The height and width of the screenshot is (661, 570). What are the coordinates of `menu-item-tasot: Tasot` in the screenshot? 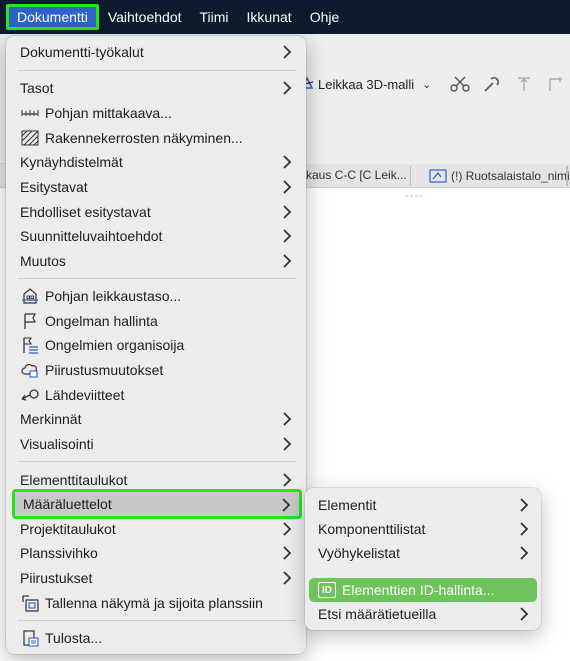 It's located at (156, 88).